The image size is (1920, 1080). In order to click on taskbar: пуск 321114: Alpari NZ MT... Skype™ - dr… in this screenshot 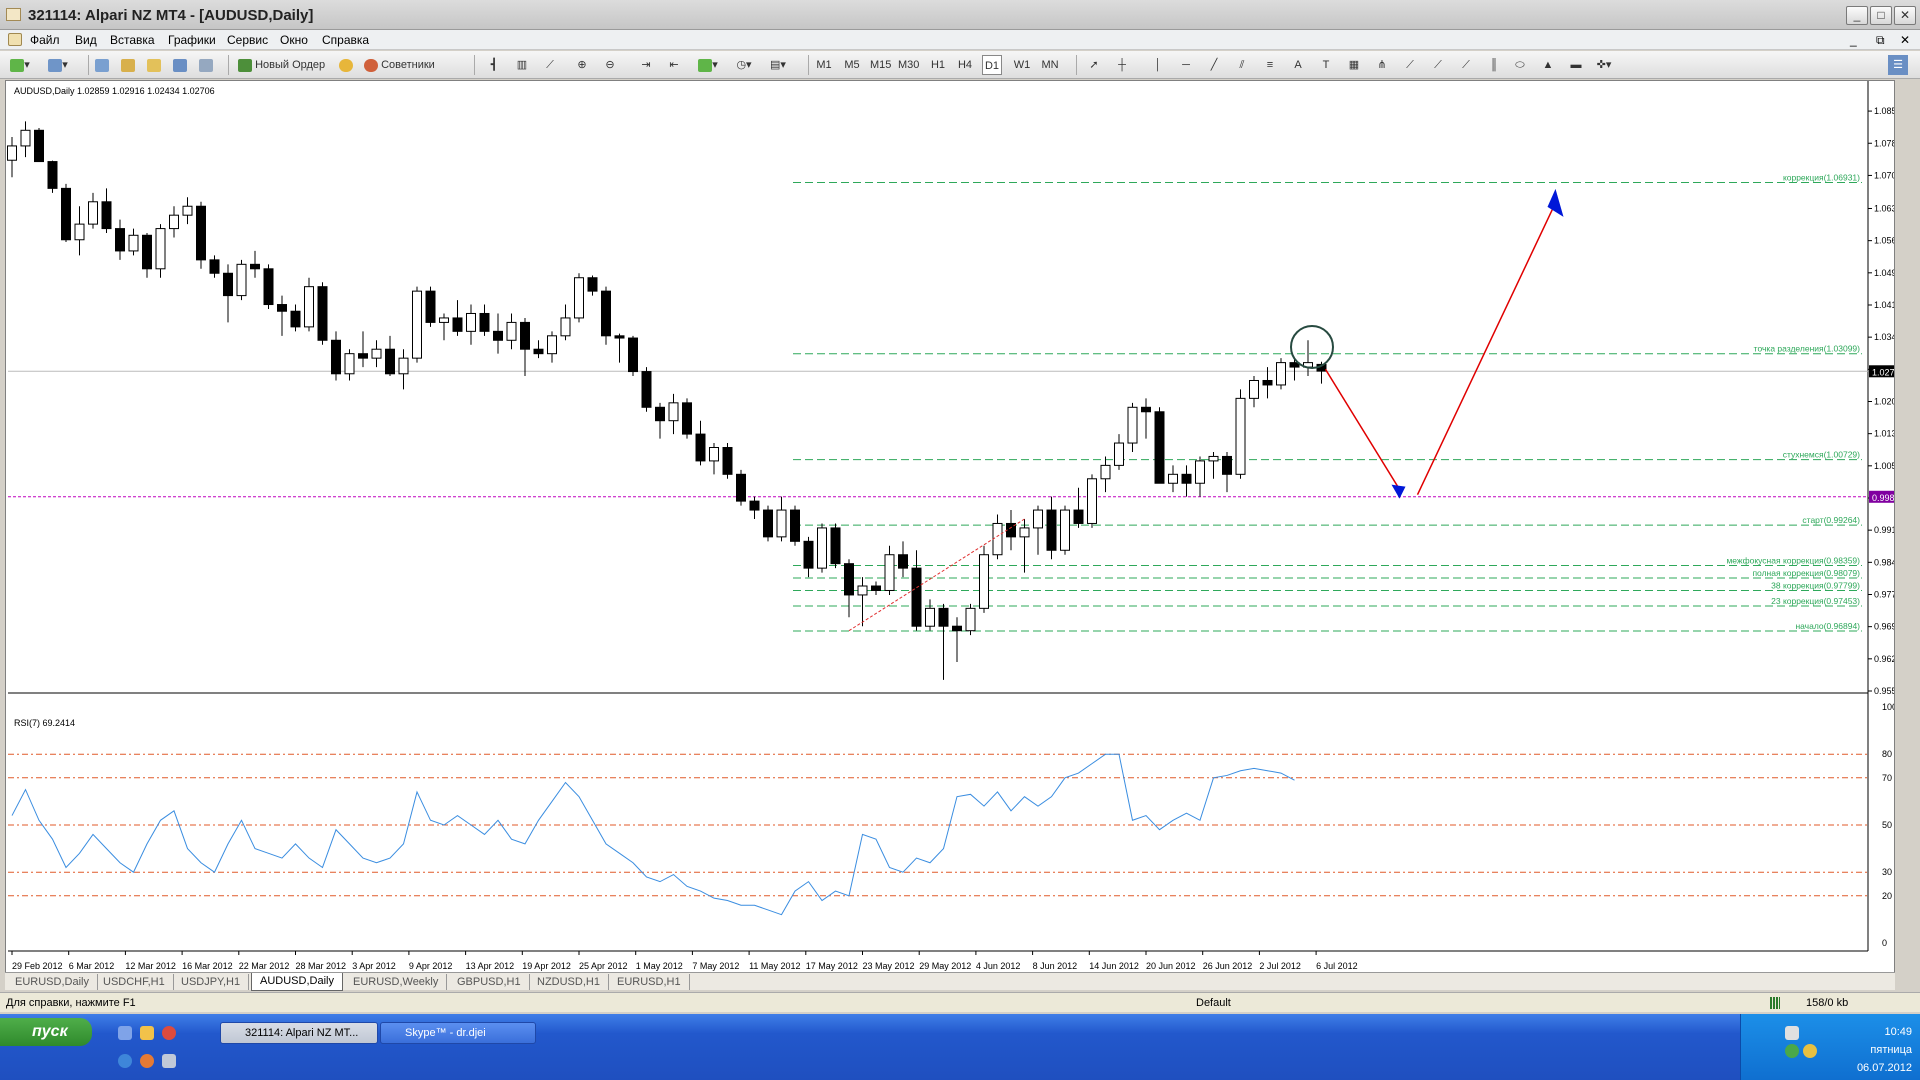, I will do `click(960, 1047)`.